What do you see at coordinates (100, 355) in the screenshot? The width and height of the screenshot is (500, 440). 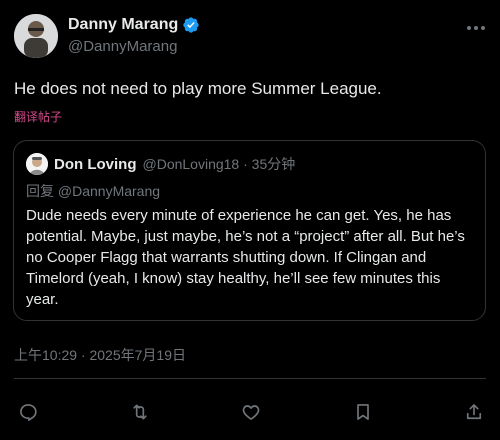 I see `post-timestamp: 上午10:29 · 2025年7月19日` at bounding box center [100, 355].